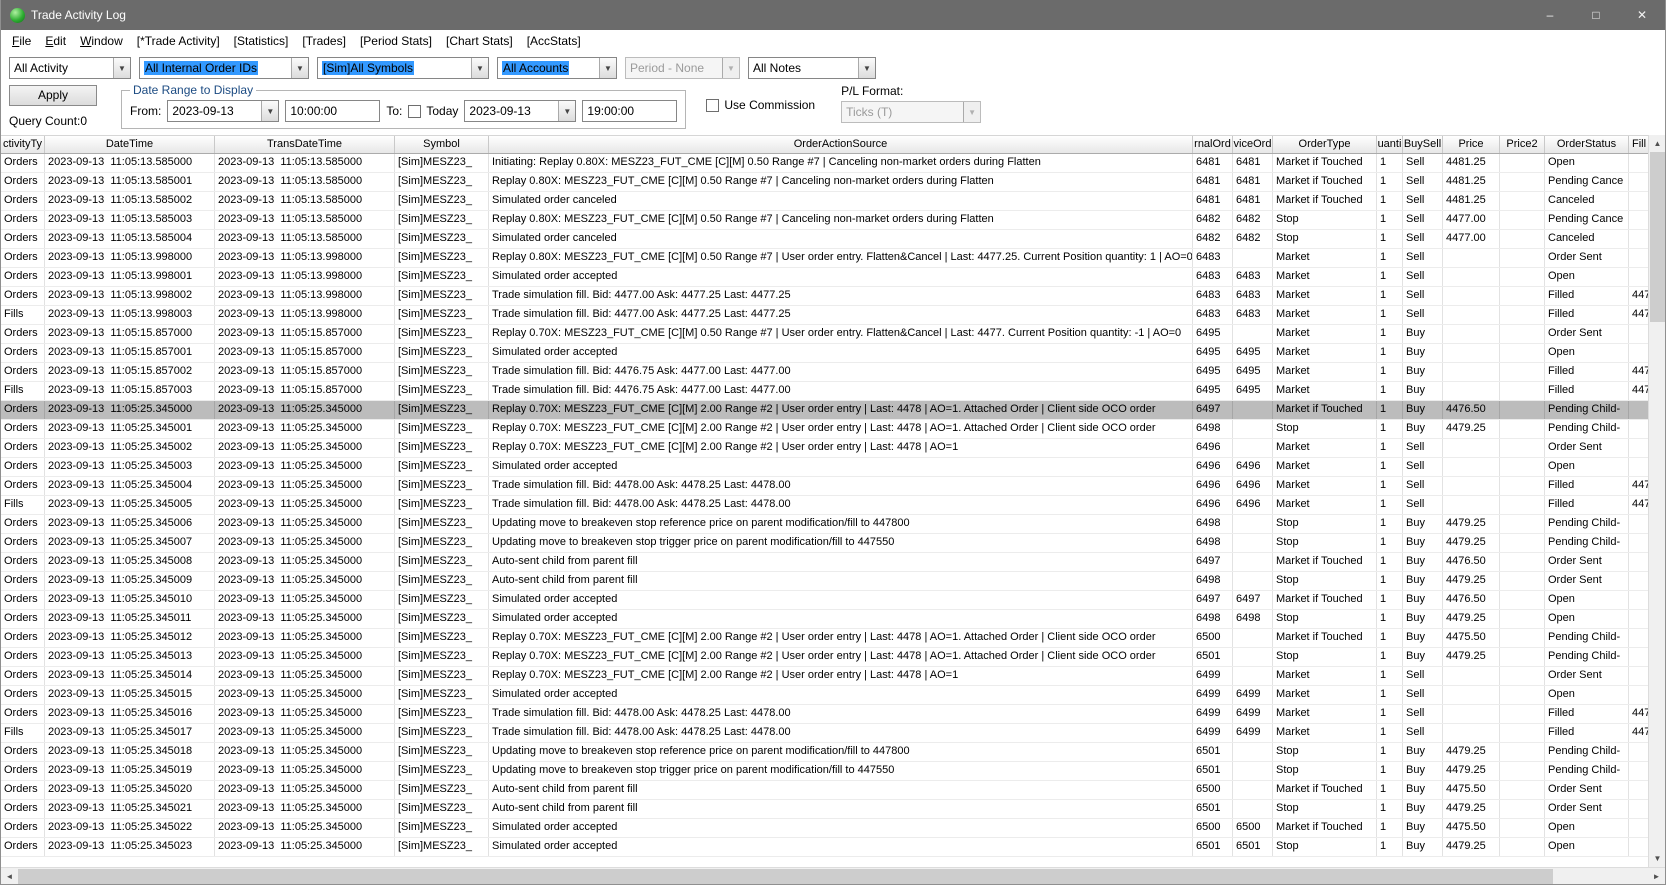  What do you see at coordinates (442, 144) in the screenshot?
I see `column-header-symbol: Symbol` at bounding box center [442, 144].